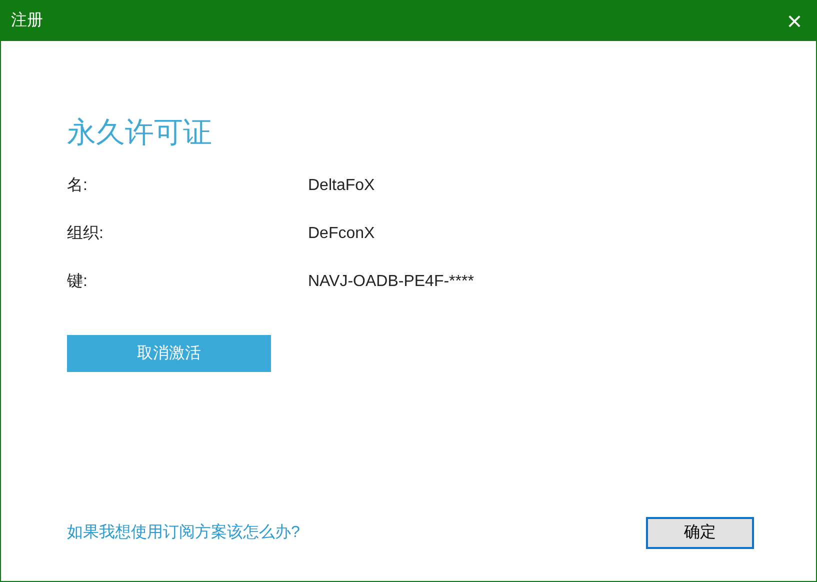 Image resolution: width=817 pixels, height=582 pixels. I want to click on field-value: NAVJ-OADB-PE4F-****, so click(391, 282).